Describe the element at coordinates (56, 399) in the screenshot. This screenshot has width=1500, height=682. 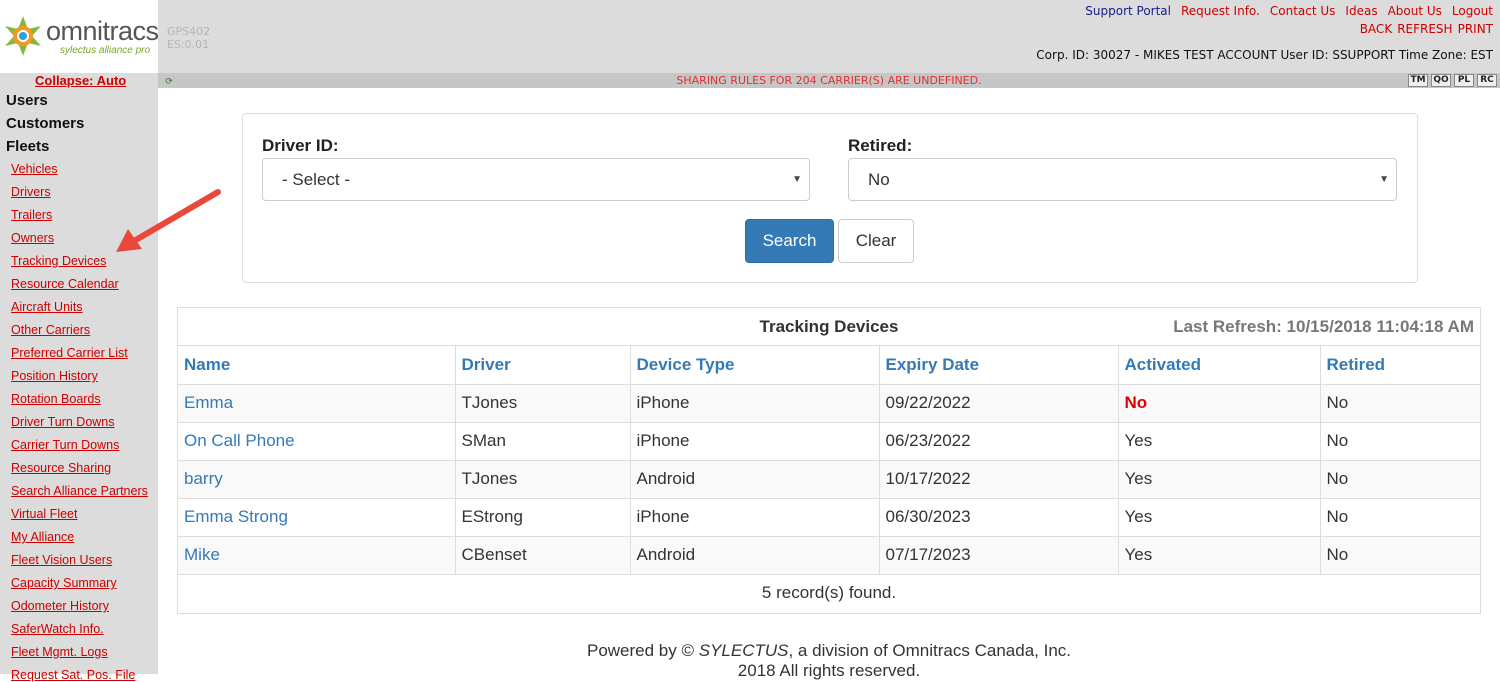
I see `sidebar-item-rotation-boards: Rotation Boards` at that location.